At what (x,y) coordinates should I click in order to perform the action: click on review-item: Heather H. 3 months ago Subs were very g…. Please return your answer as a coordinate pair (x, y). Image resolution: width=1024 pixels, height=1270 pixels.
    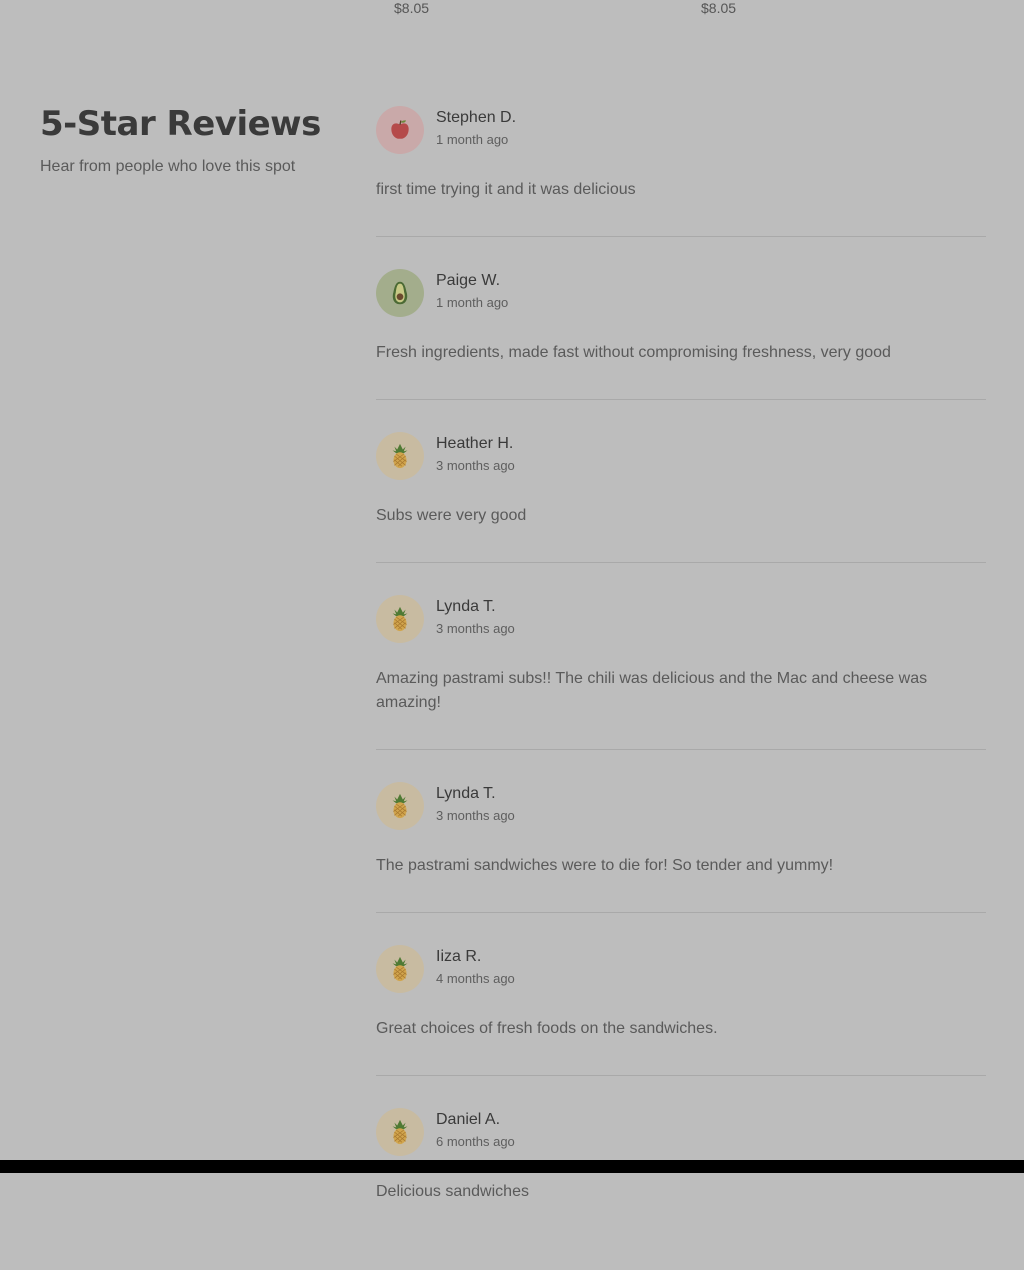
    Looking at the image, I should click on (681, 497).